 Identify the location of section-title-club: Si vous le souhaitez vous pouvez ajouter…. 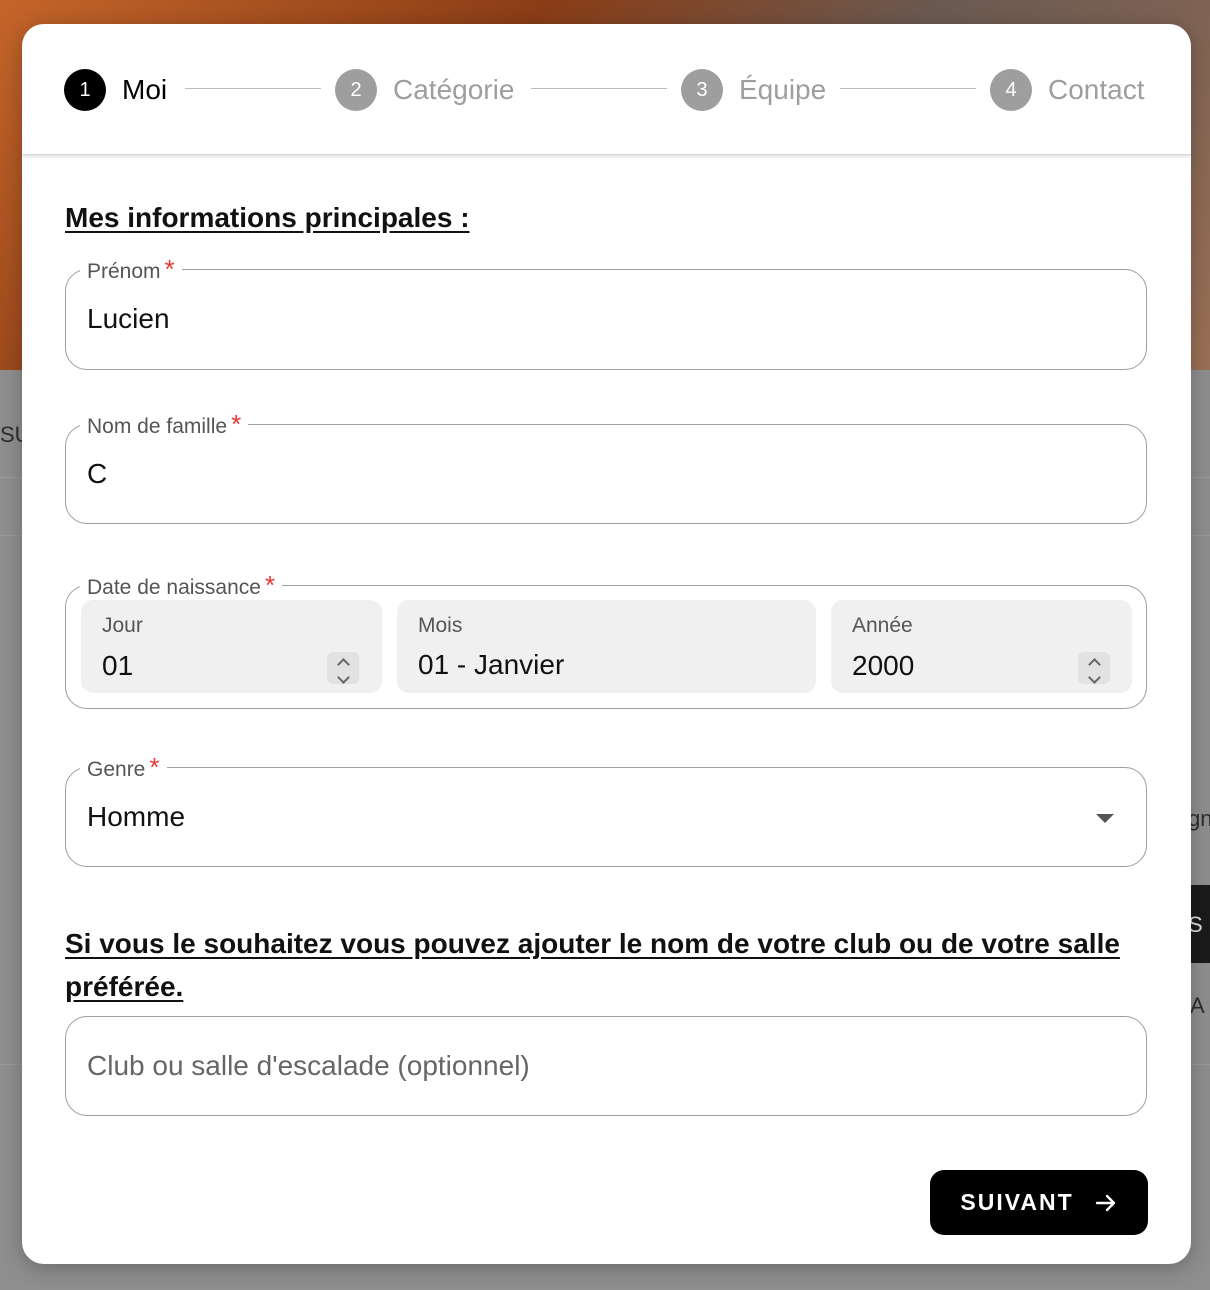
(592, 965).